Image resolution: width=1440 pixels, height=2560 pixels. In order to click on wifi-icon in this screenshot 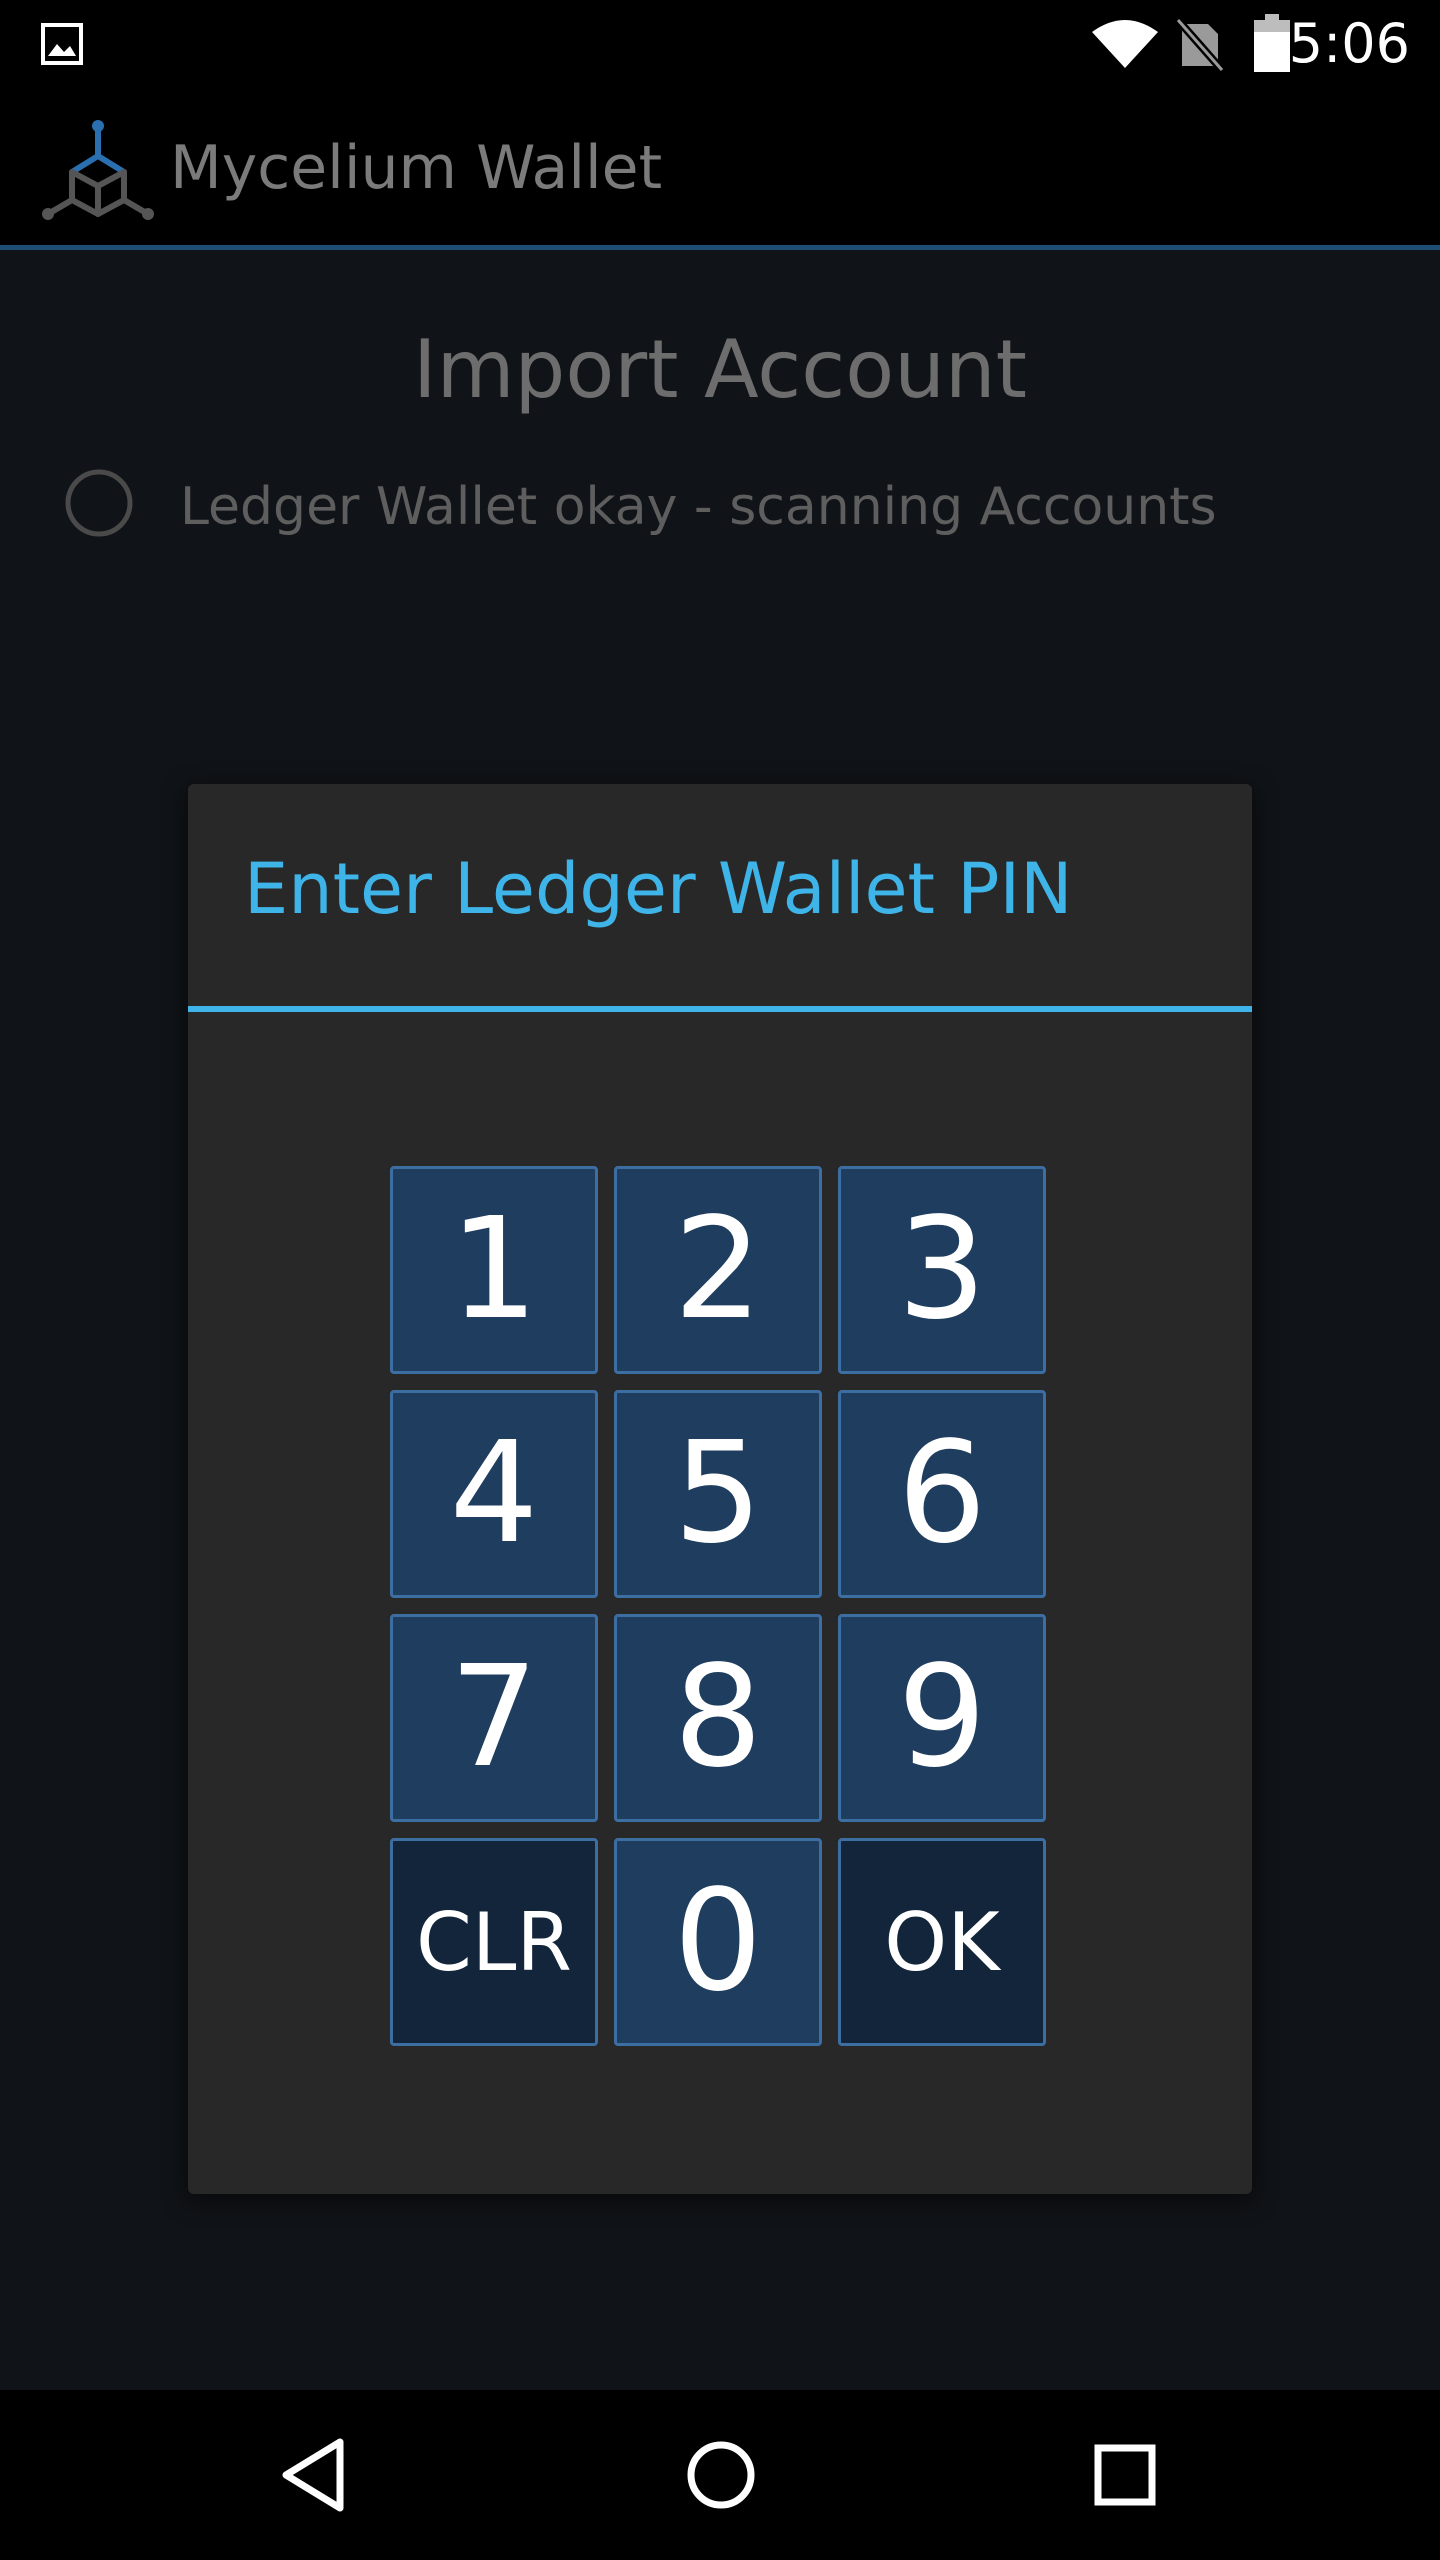, I will do `click(1125, 44)`.